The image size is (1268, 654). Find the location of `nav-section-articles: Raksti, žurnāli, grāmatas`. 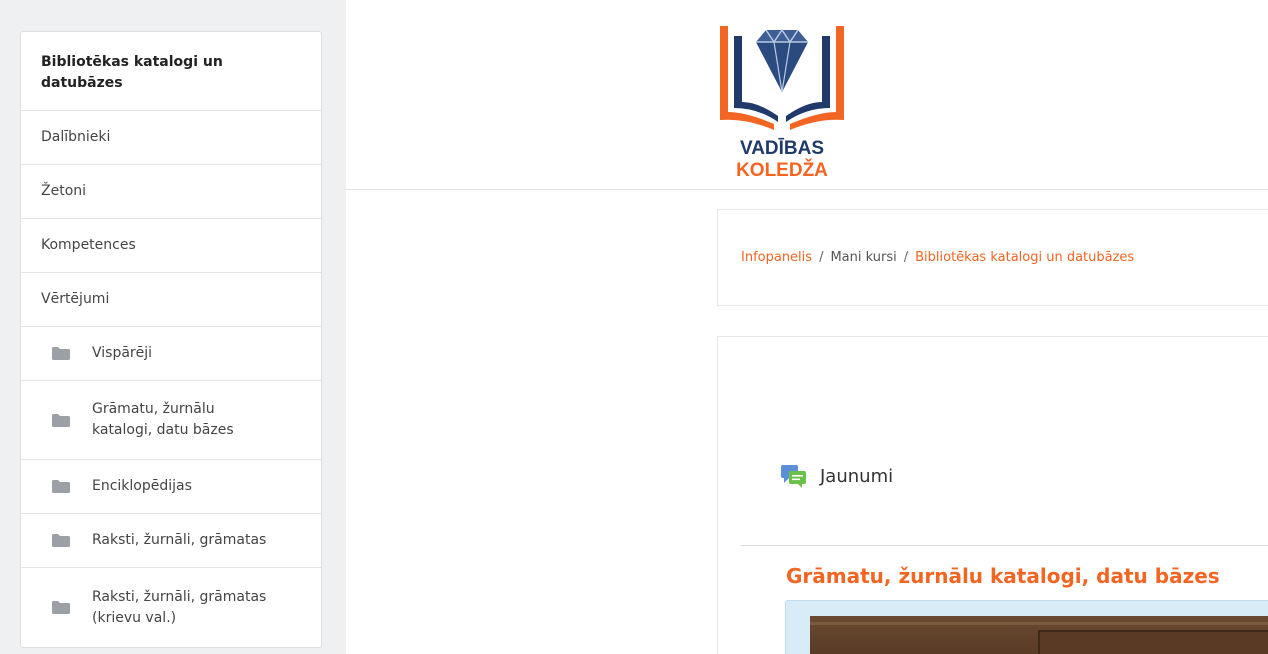

nav-section-articles: Raksti, žurnāli, grāmatas is located at coordinates (171, 541).